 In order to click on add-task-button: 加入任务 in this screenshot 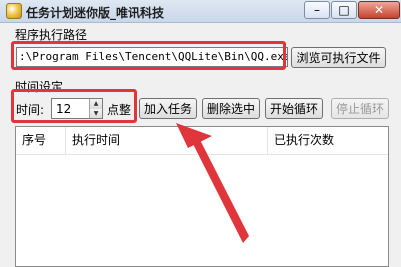, I will do `click(168, 108)`.